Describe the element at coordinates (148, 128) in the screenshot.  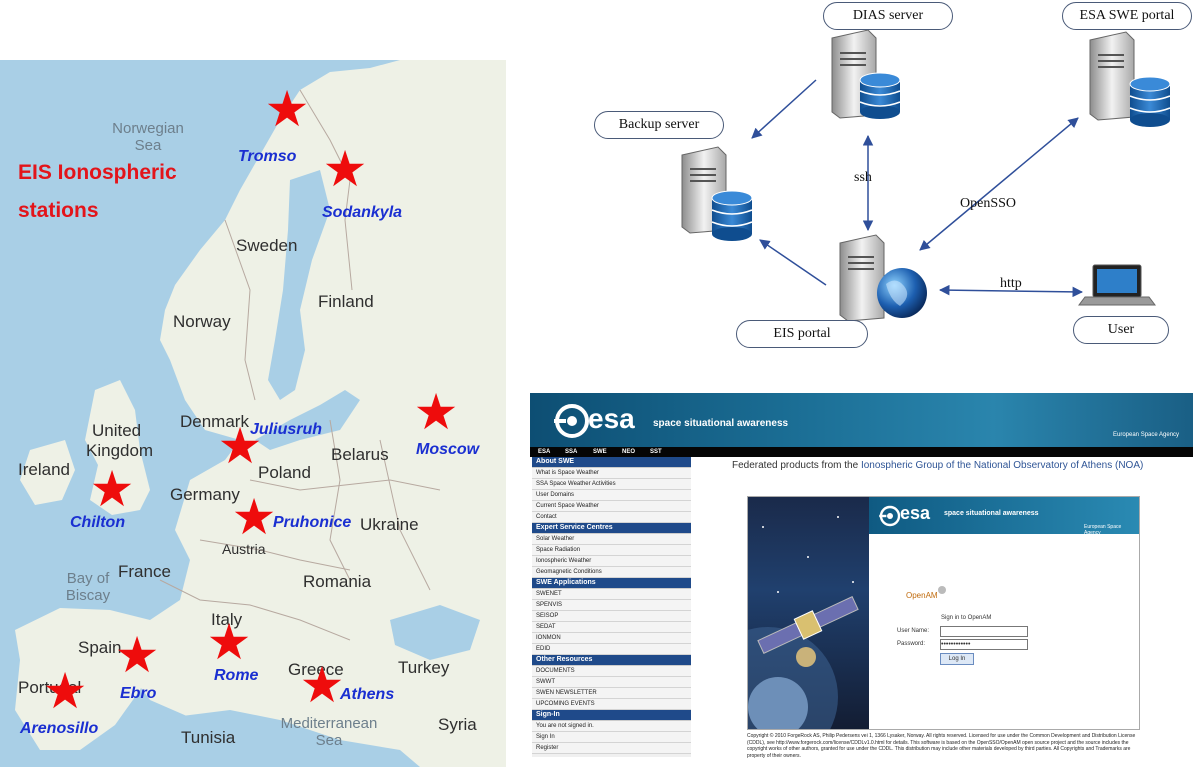
I see `sea-label-norwegian-line-1: Norwegian` at that location.